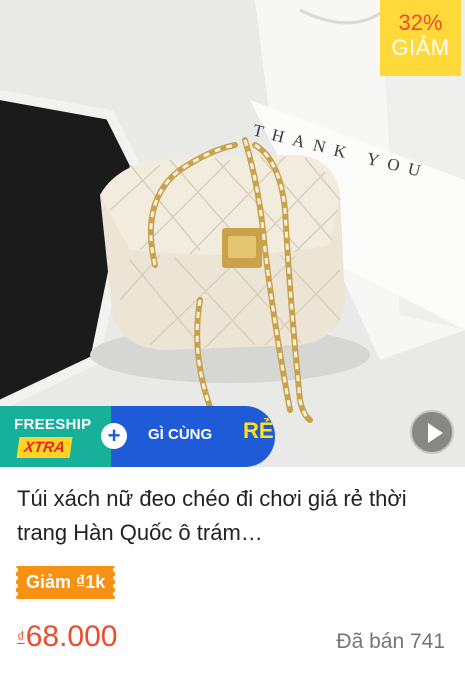 Image resolution: width=465 pixels, height=685 pixels. Describe the element at coordinates (21, 637) in the screenshot. I see `price-currency: ₫` at that location.